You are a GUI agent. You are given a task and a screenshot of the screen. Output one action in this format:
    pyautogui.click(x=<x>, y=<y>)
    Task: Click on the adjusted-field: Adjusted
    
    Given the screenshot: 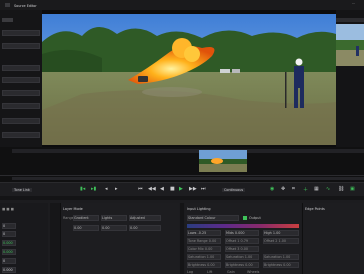 What is the action you would take?
    pyautogui.click(x=145, y=218)
    